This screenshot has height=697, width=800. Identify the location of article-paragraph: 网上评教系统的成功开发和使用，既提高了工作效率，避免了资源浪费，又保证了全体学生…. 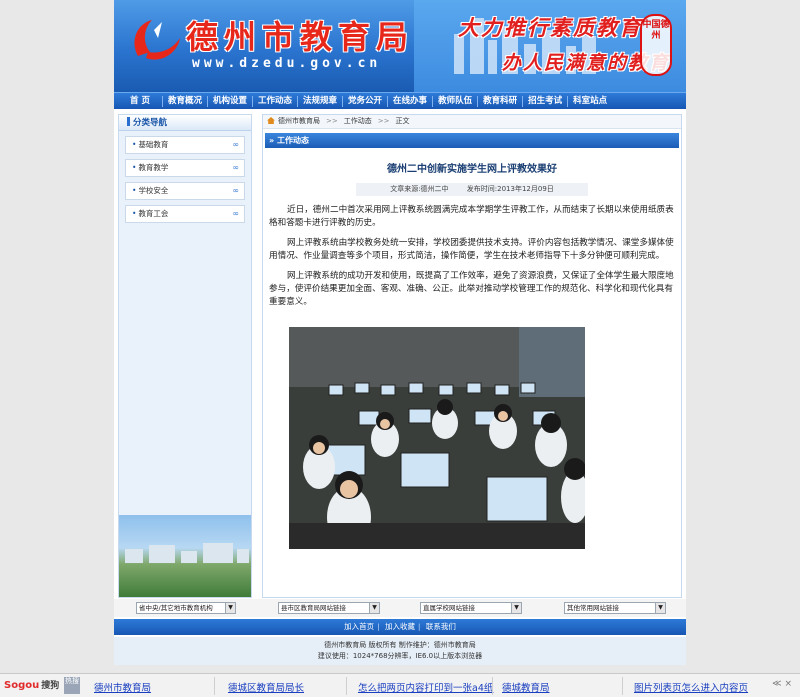
(471, 289).